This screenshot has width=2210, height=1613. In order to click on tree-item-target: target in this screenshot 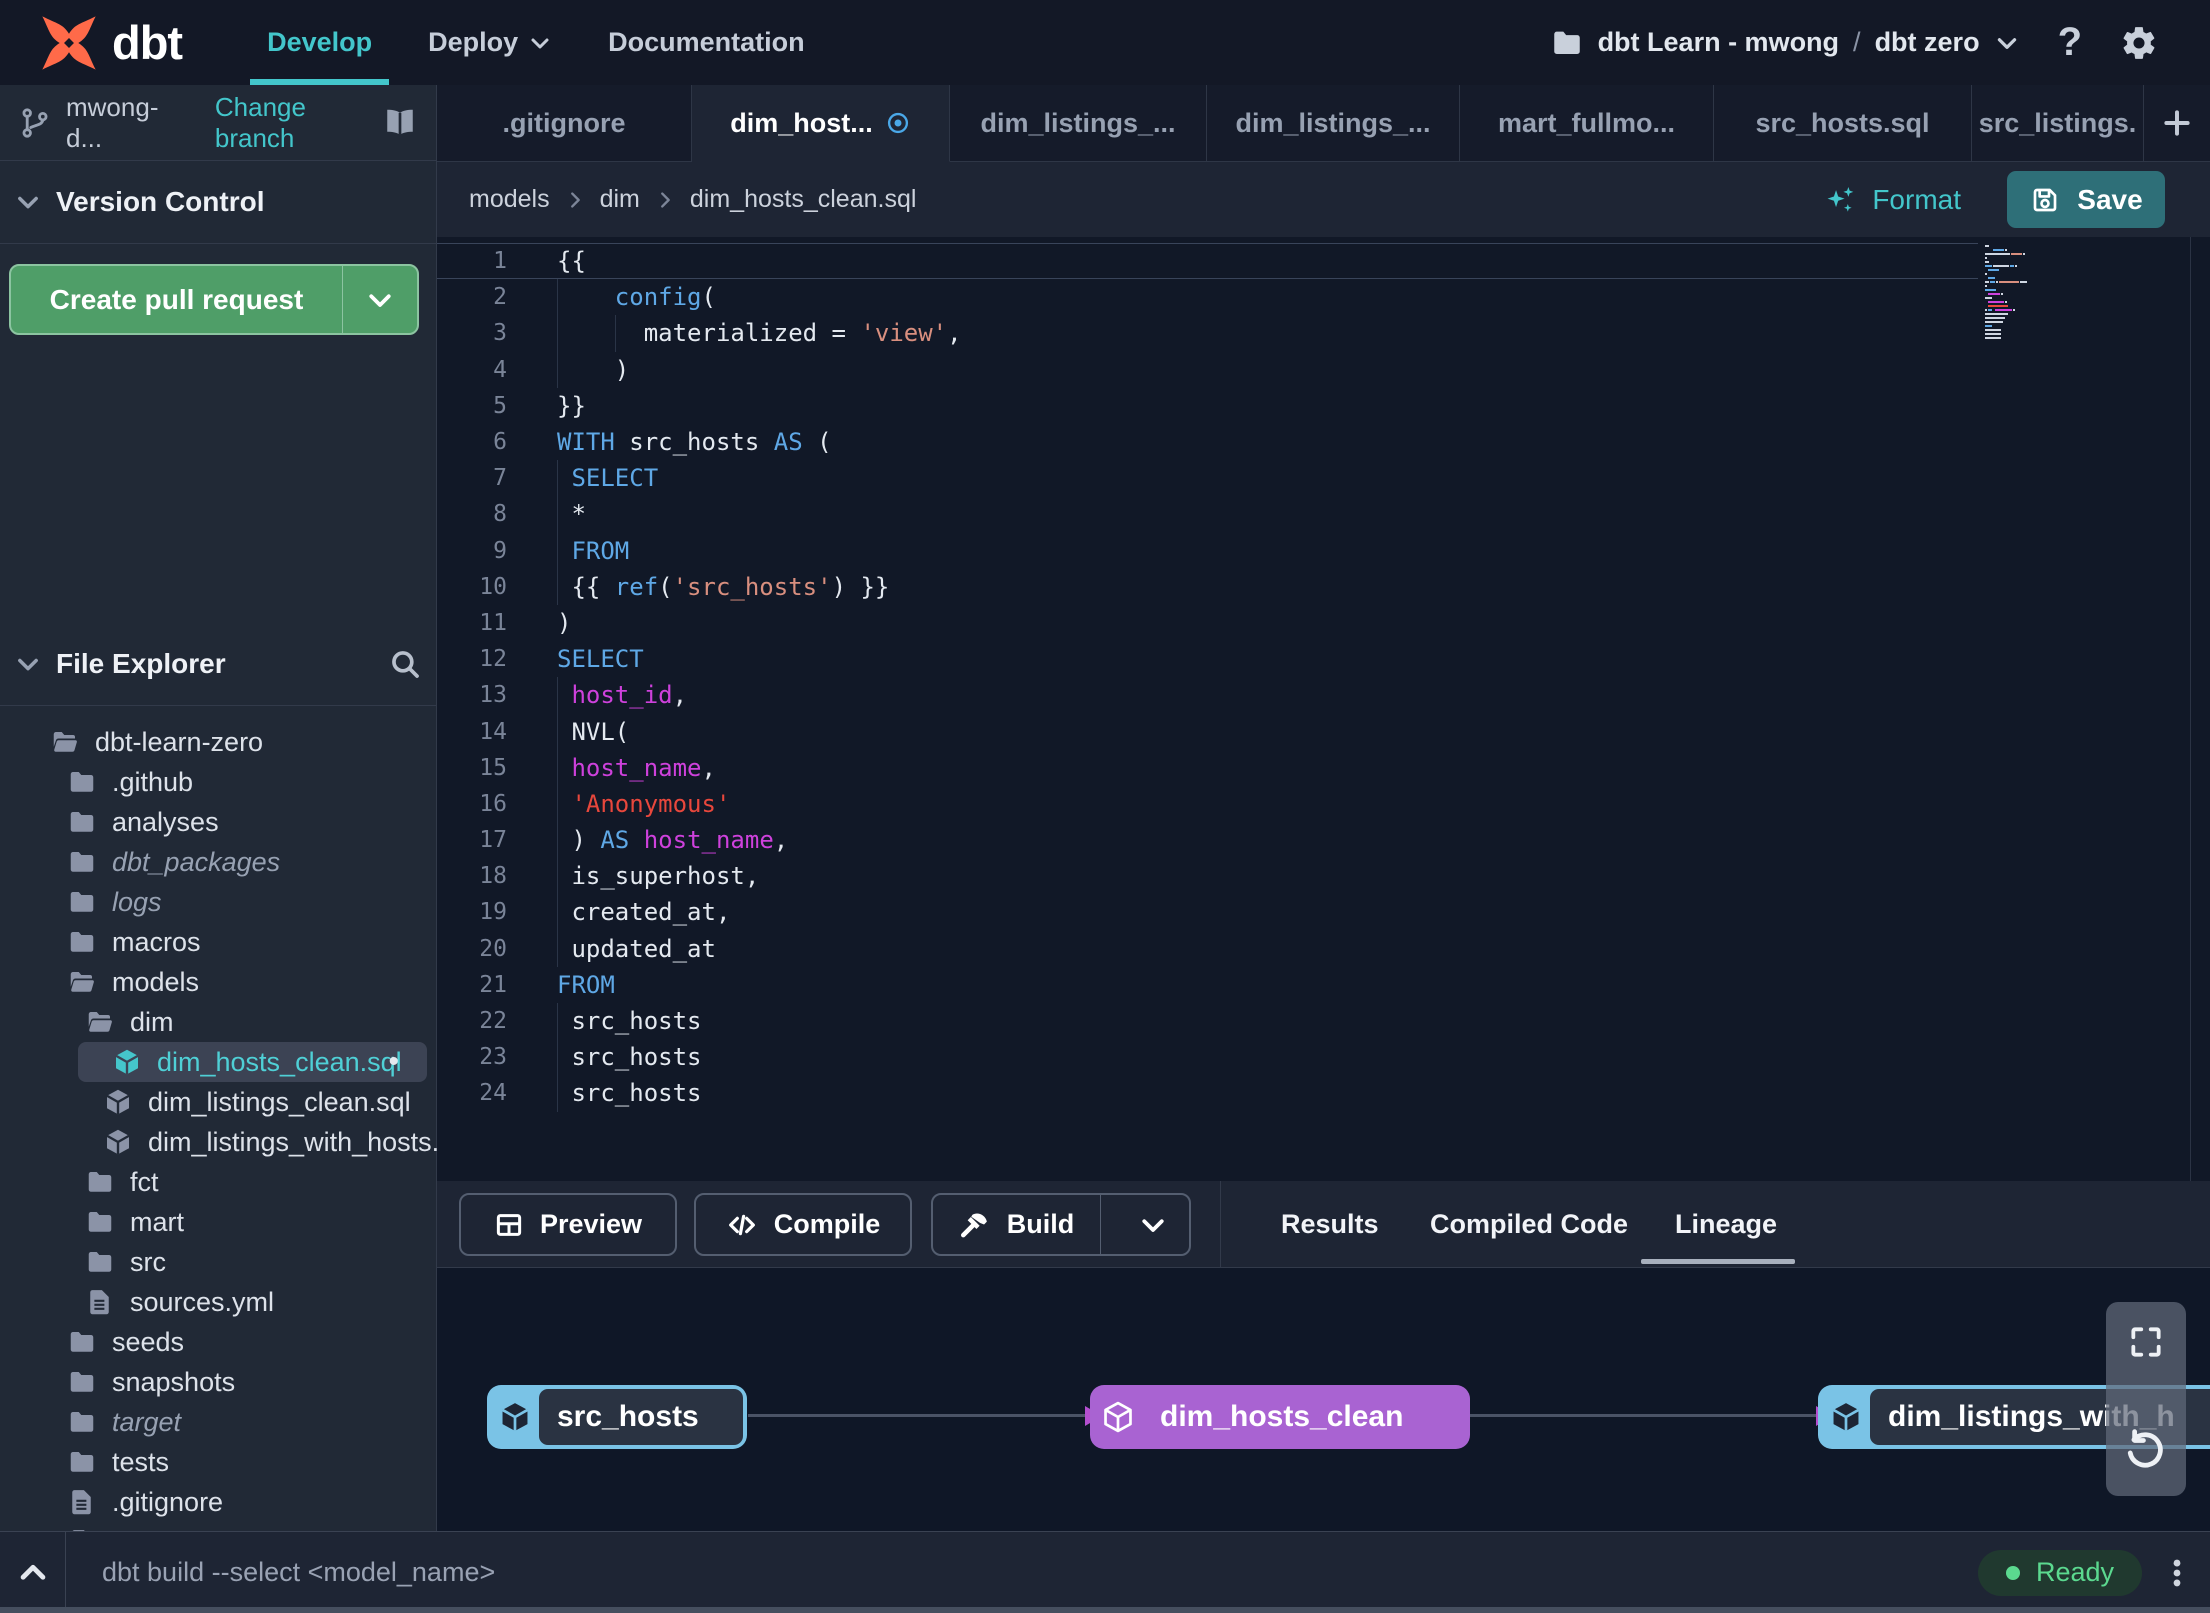, I will do `click(218, 1422)`.